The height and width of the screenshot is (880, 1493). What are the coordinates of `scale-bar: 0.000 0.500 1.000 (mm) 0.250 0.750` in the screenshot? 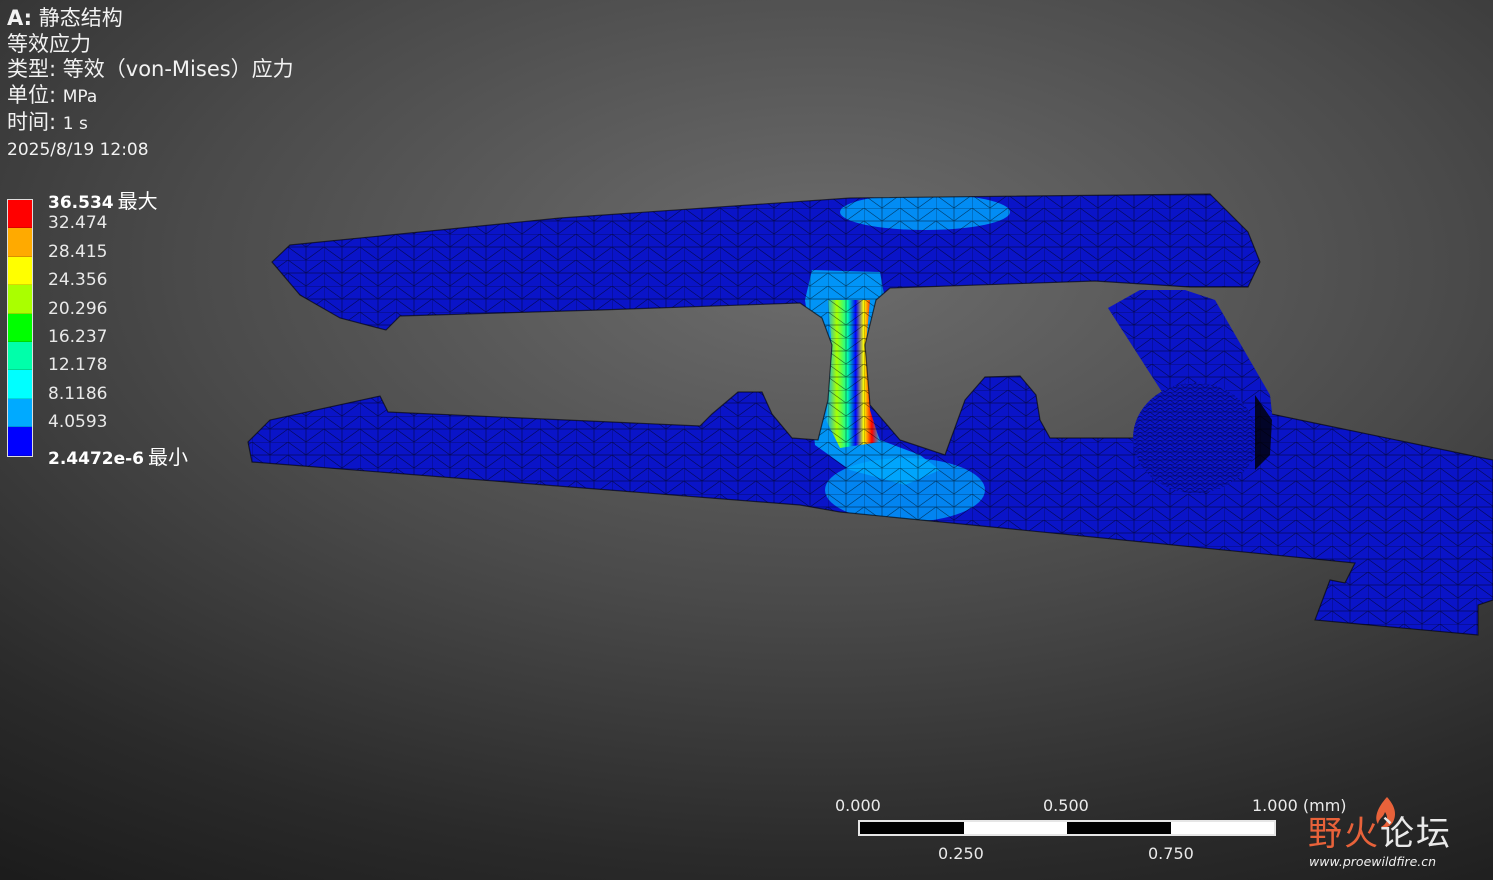 It's located at (1095, 827).